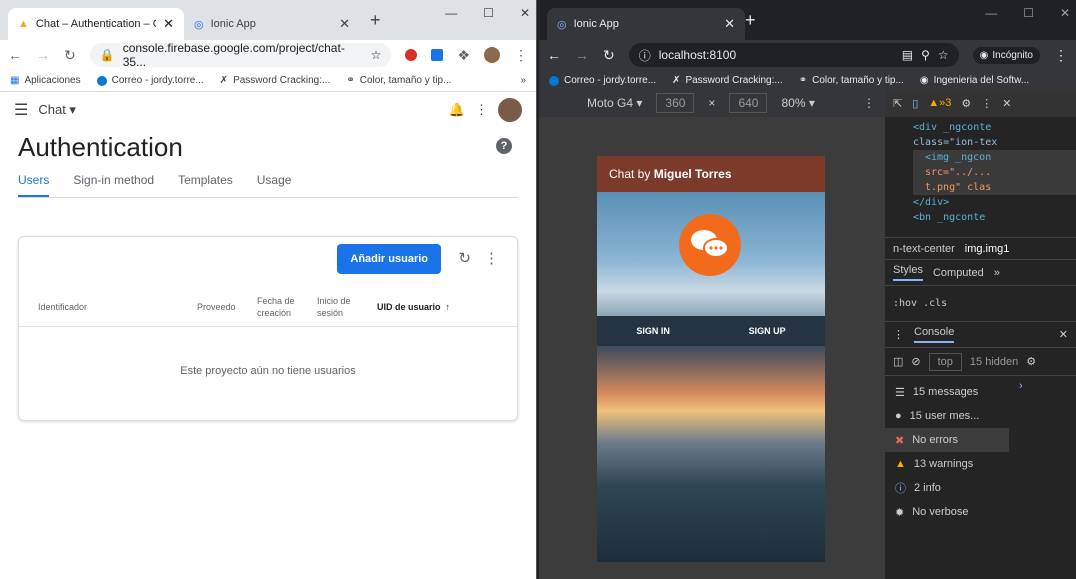 This screenshot has width=1076, height=579. I want to click on more-bookmarks-icon: », so click(523, 80).